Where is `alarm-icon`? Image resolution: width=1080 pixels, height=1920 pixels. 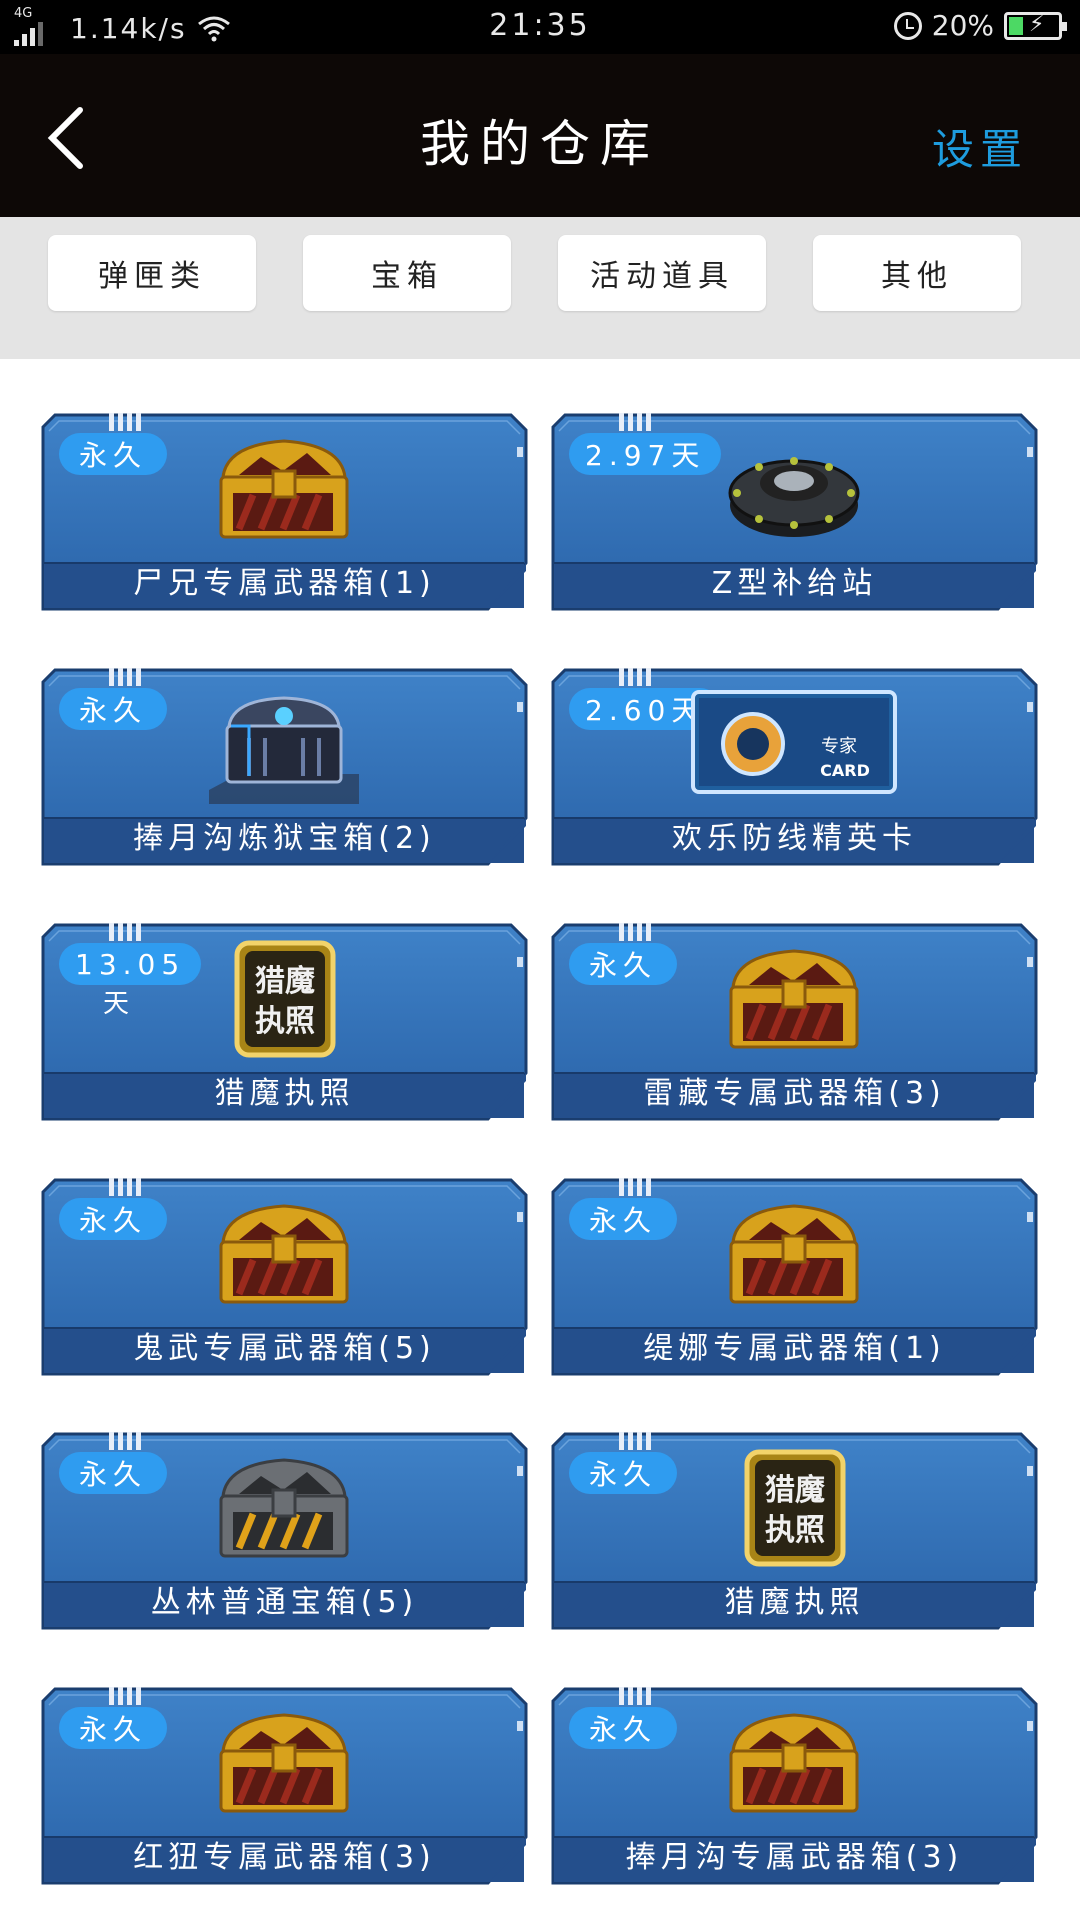
alarm-icon is located at coordinates (907, 25).